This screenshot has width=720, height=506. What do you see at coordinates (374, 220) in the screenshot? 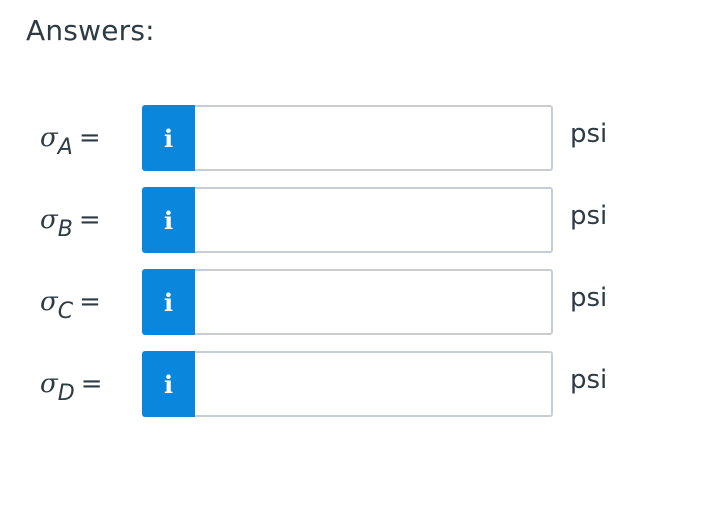
I see `sigma-b-input` at bounding box center [374, 220].